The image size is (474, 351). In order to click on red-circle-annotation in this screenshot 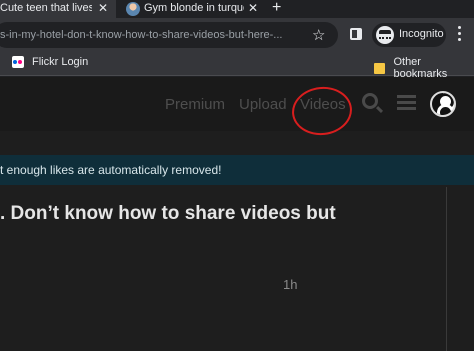, I will do `click(322, 111)`.